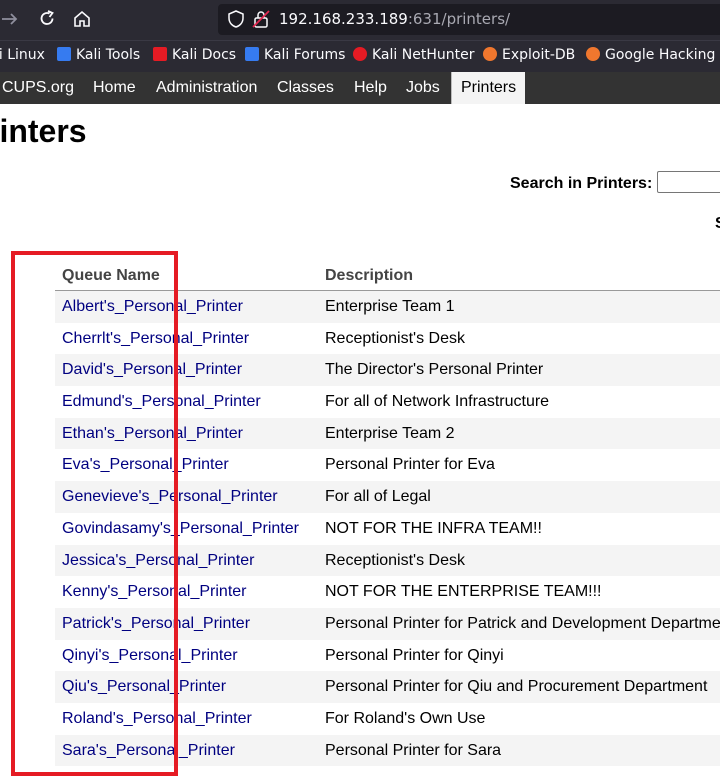 The image size is (720, 780). I want to click on printer-description: Personal Printer for Eva, so click(410, 465).